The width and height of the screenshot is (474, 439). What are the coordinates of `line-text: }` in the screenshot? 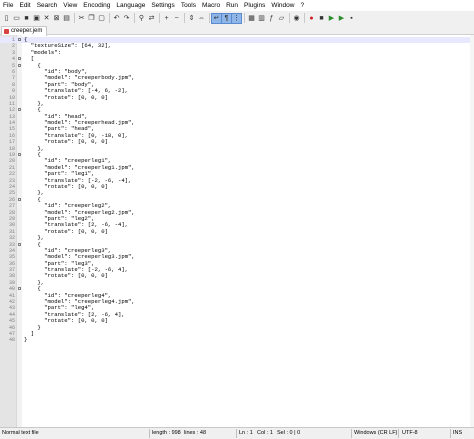 It's located at (26, 340).